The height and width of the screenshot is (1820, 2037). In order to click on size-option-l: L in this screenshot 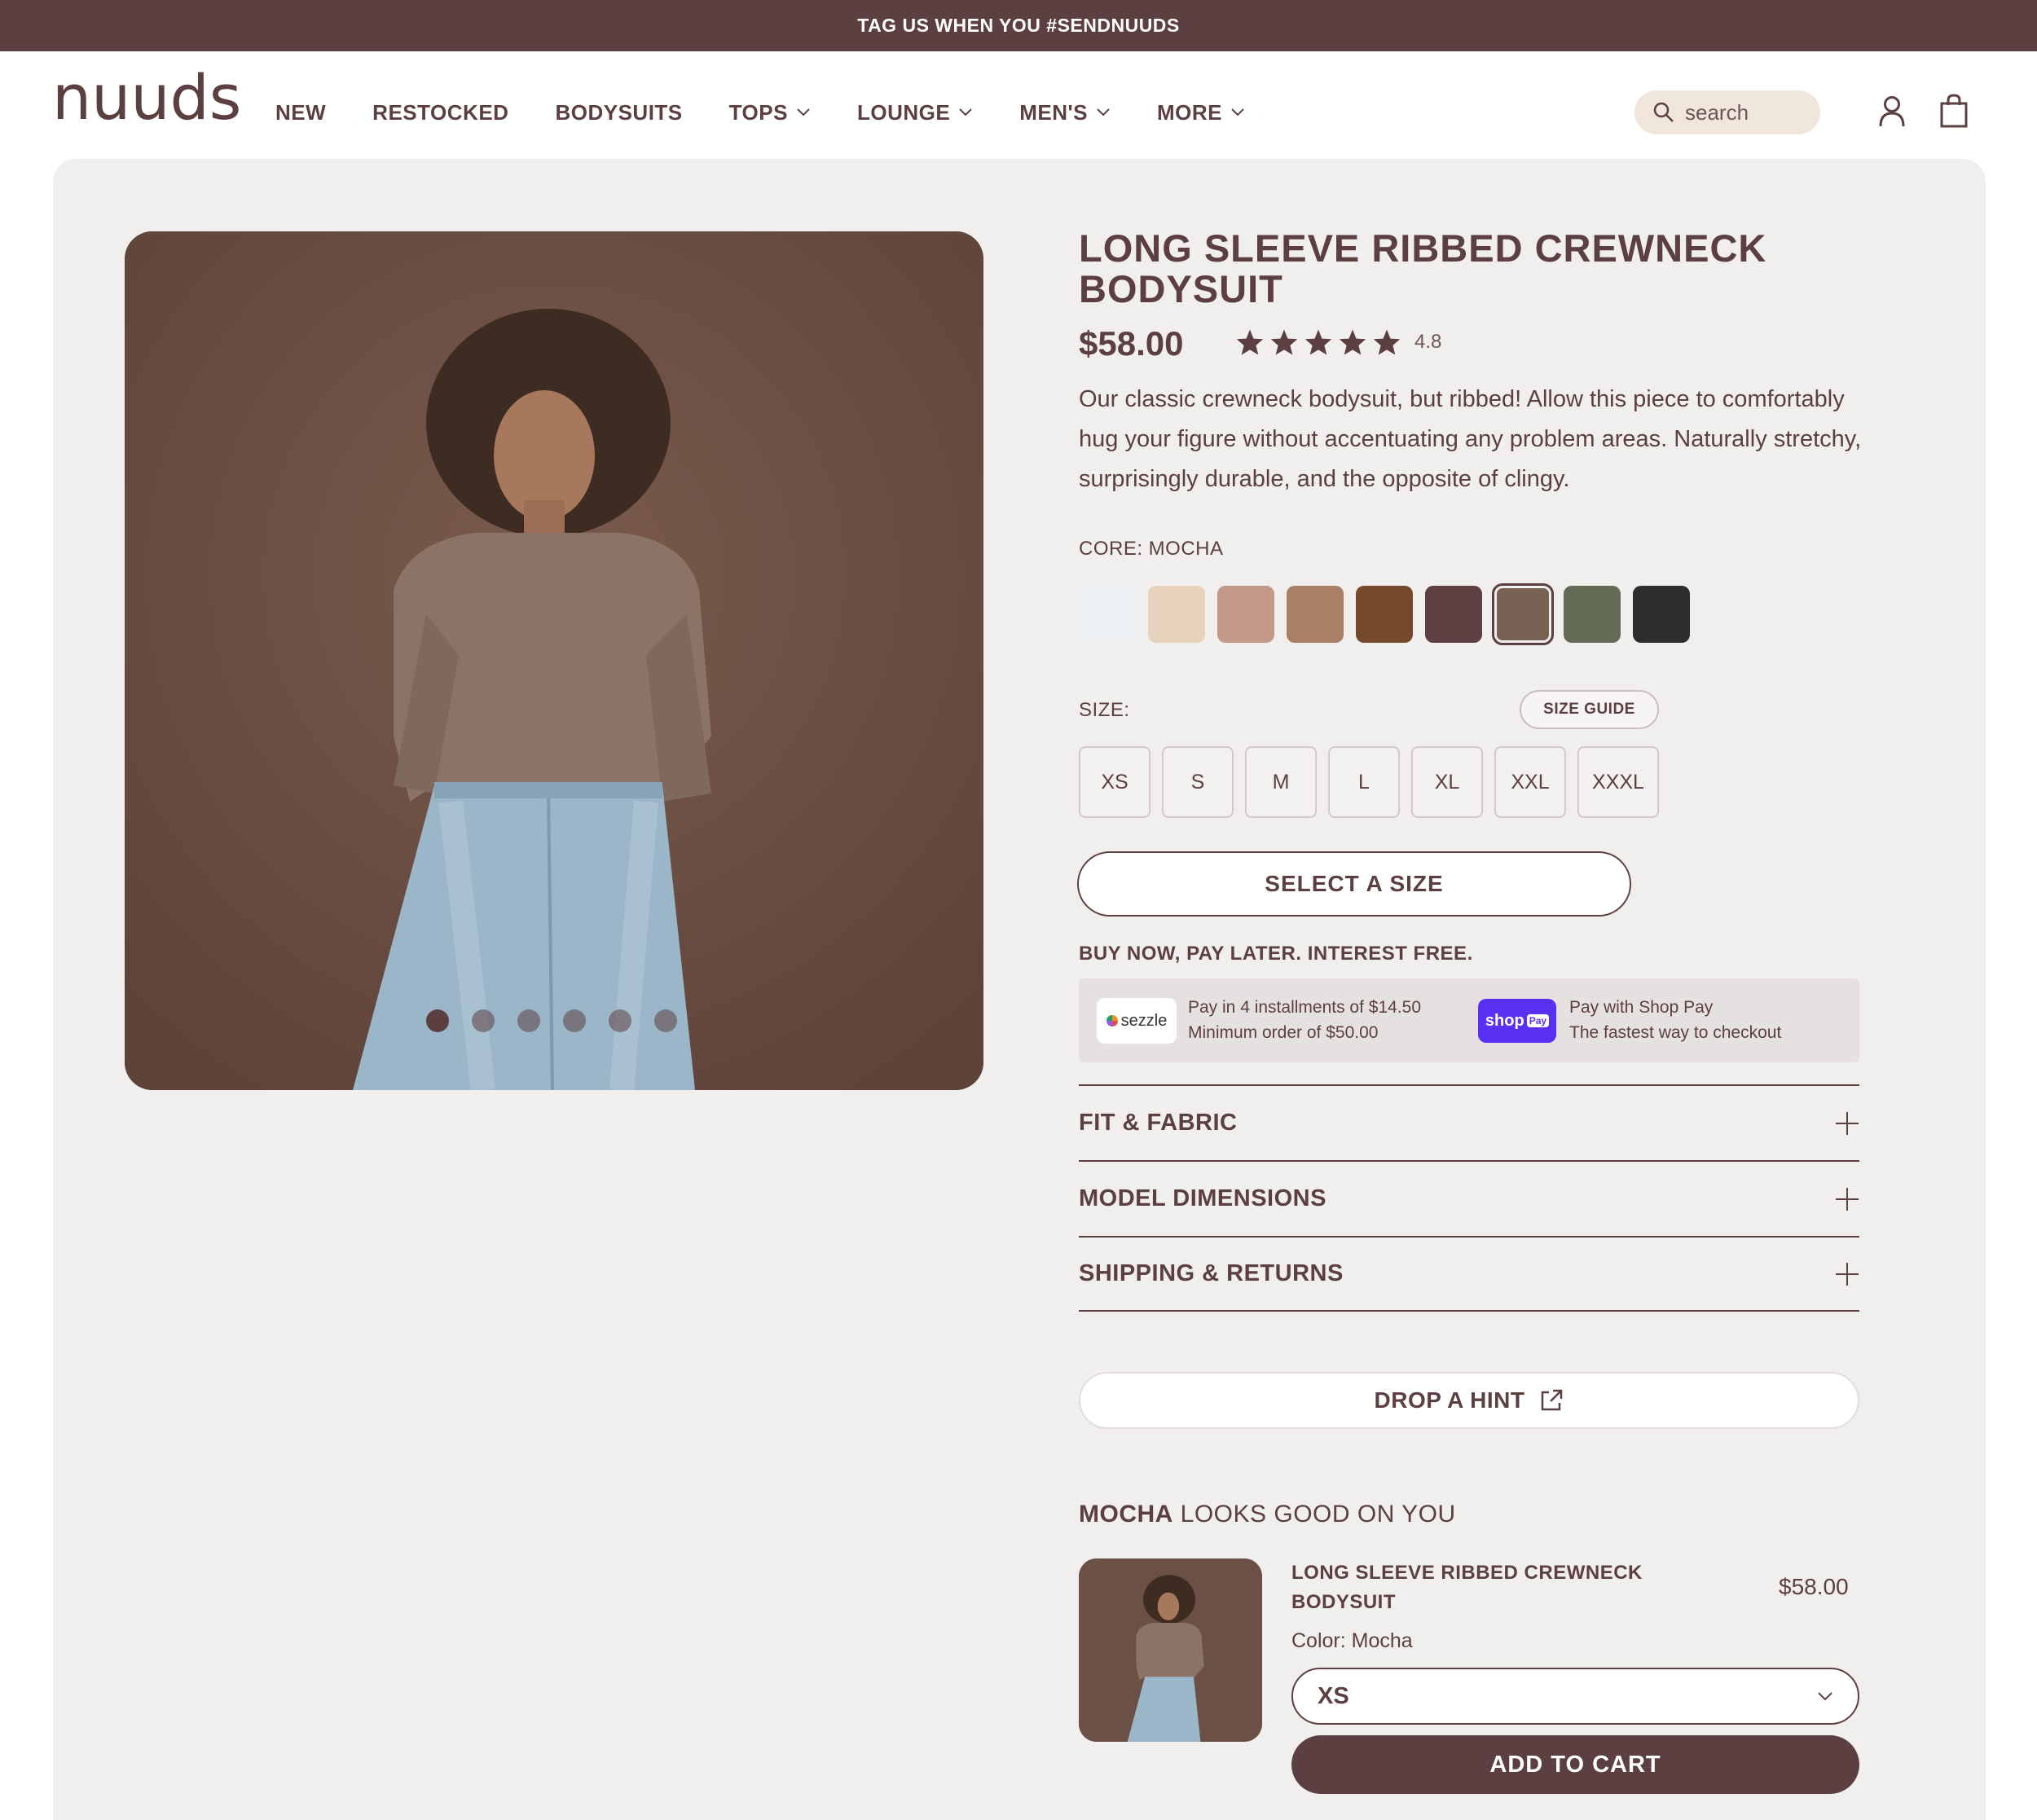, I will do `click(1364, 782)`.